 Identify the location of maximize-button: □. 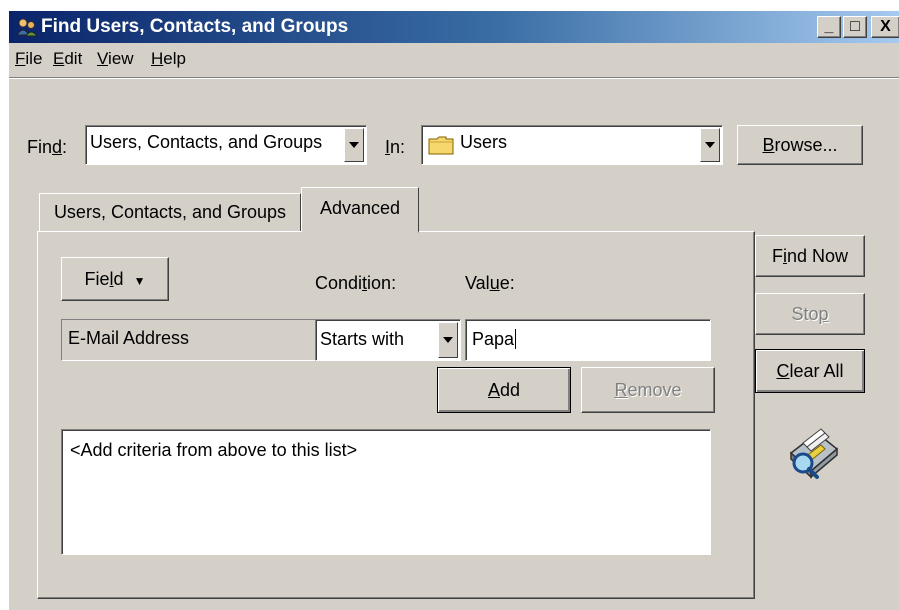
(855, 27).